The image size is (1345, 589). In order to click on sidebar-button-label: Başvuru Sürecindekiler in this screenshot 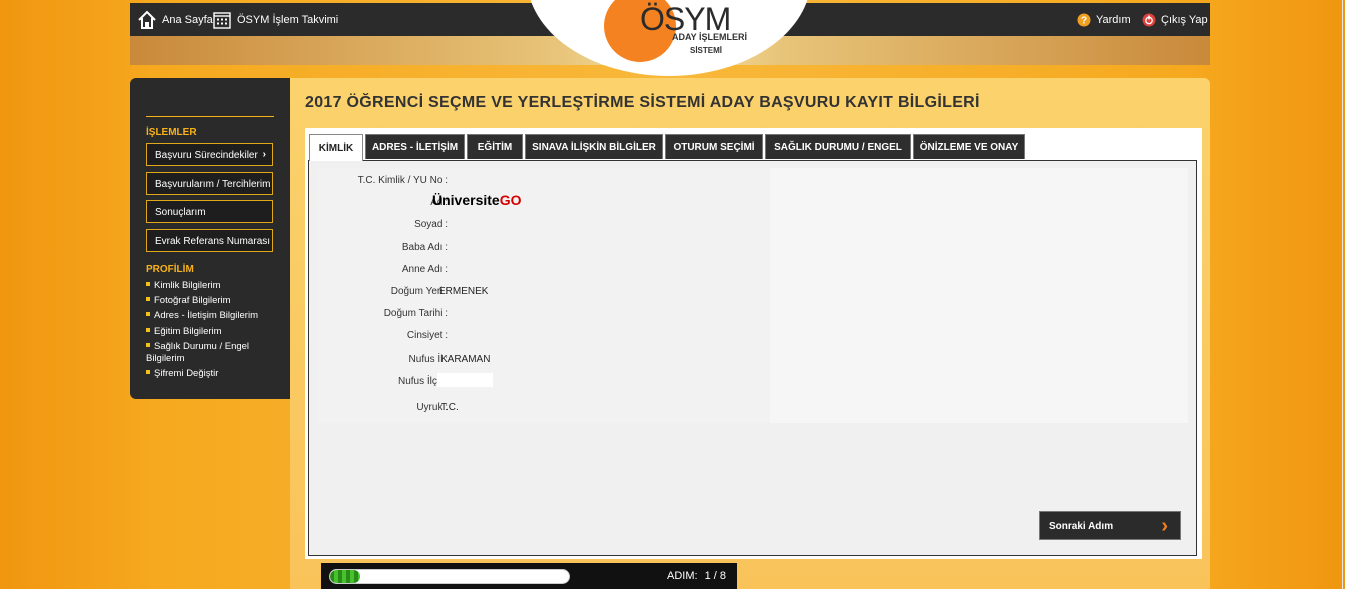, I will do `click(206, 155)`.